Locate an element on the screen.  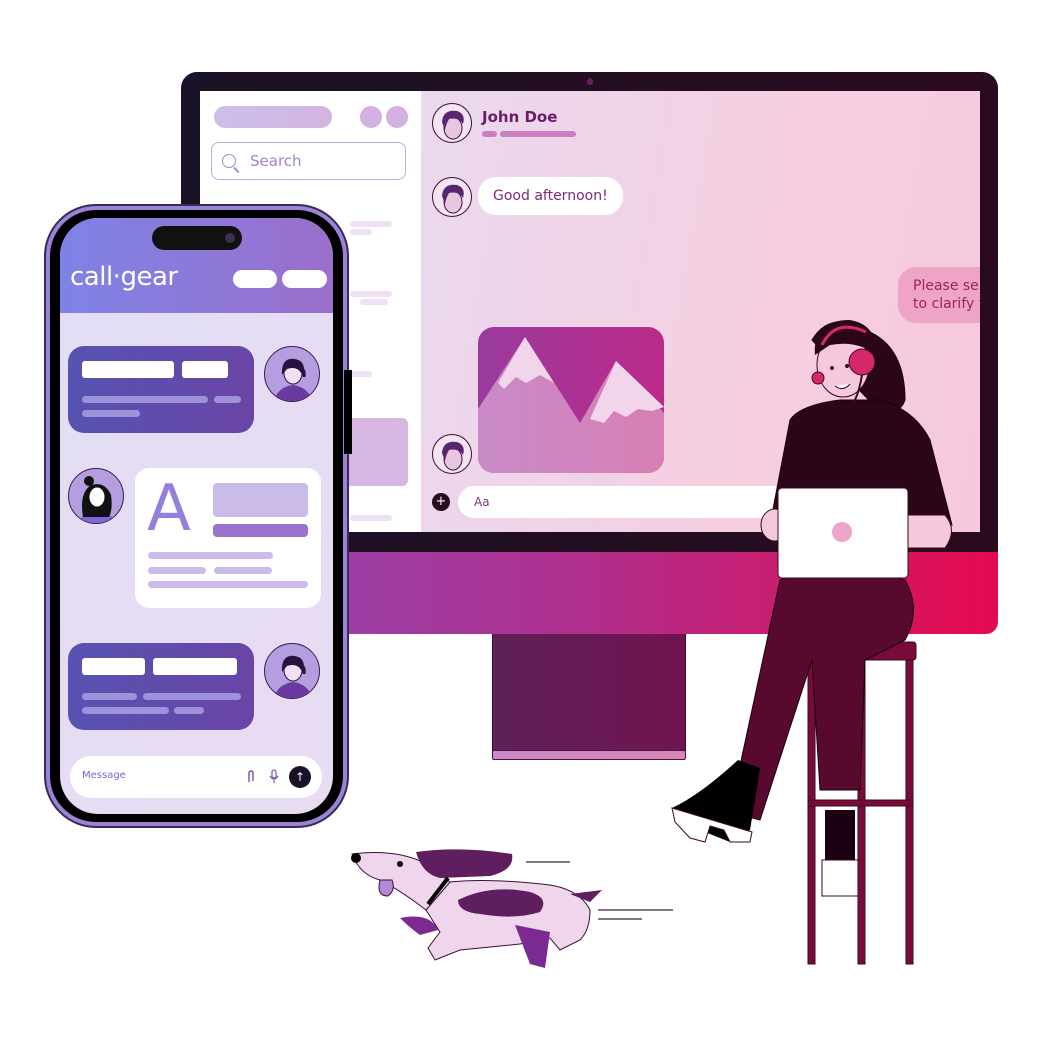
woman-avatar-icon is located at coordinates (97, 499).